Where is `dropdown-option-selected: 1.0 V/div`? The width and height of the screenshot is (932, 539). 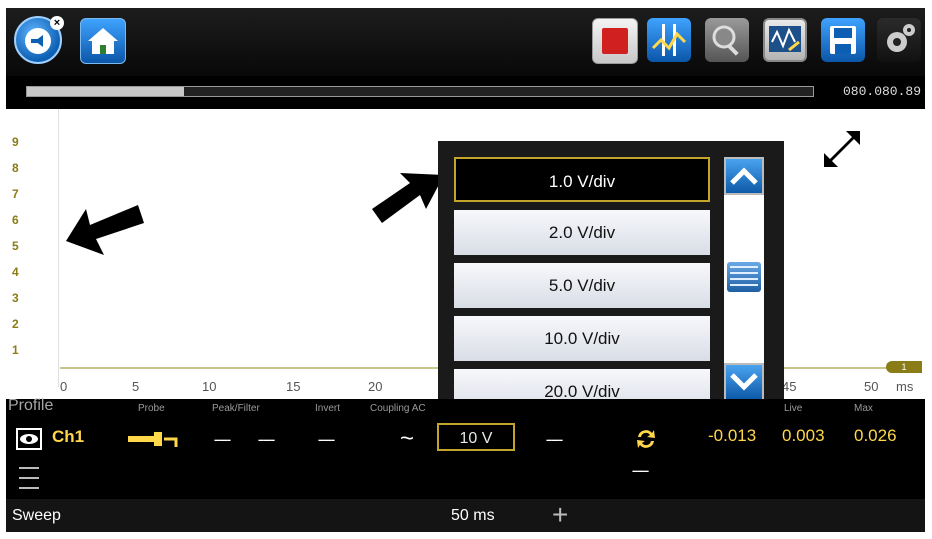 dropdown-option-selected: 1.0 V/div is located at coordinates (582, 179).